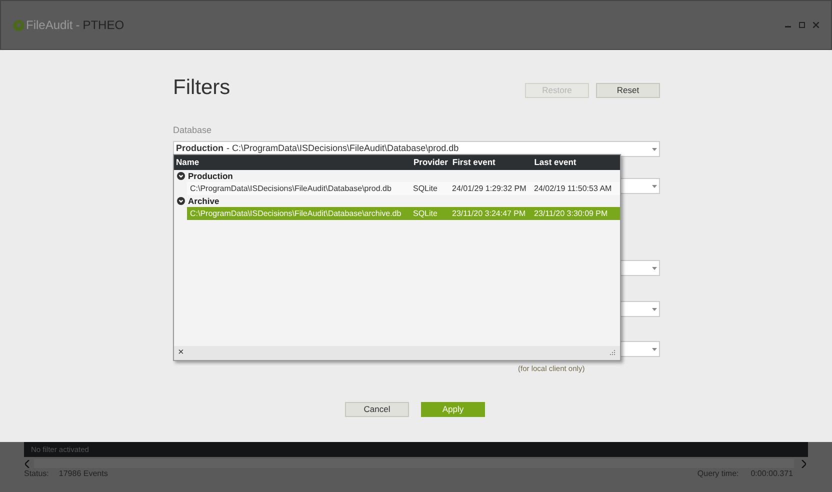 The height and width of the screenshot is (492, 832). What do you see at coordinates (493, 162) in the screenshot?
I see `column-header: First event` at bounding box center [493, 162].